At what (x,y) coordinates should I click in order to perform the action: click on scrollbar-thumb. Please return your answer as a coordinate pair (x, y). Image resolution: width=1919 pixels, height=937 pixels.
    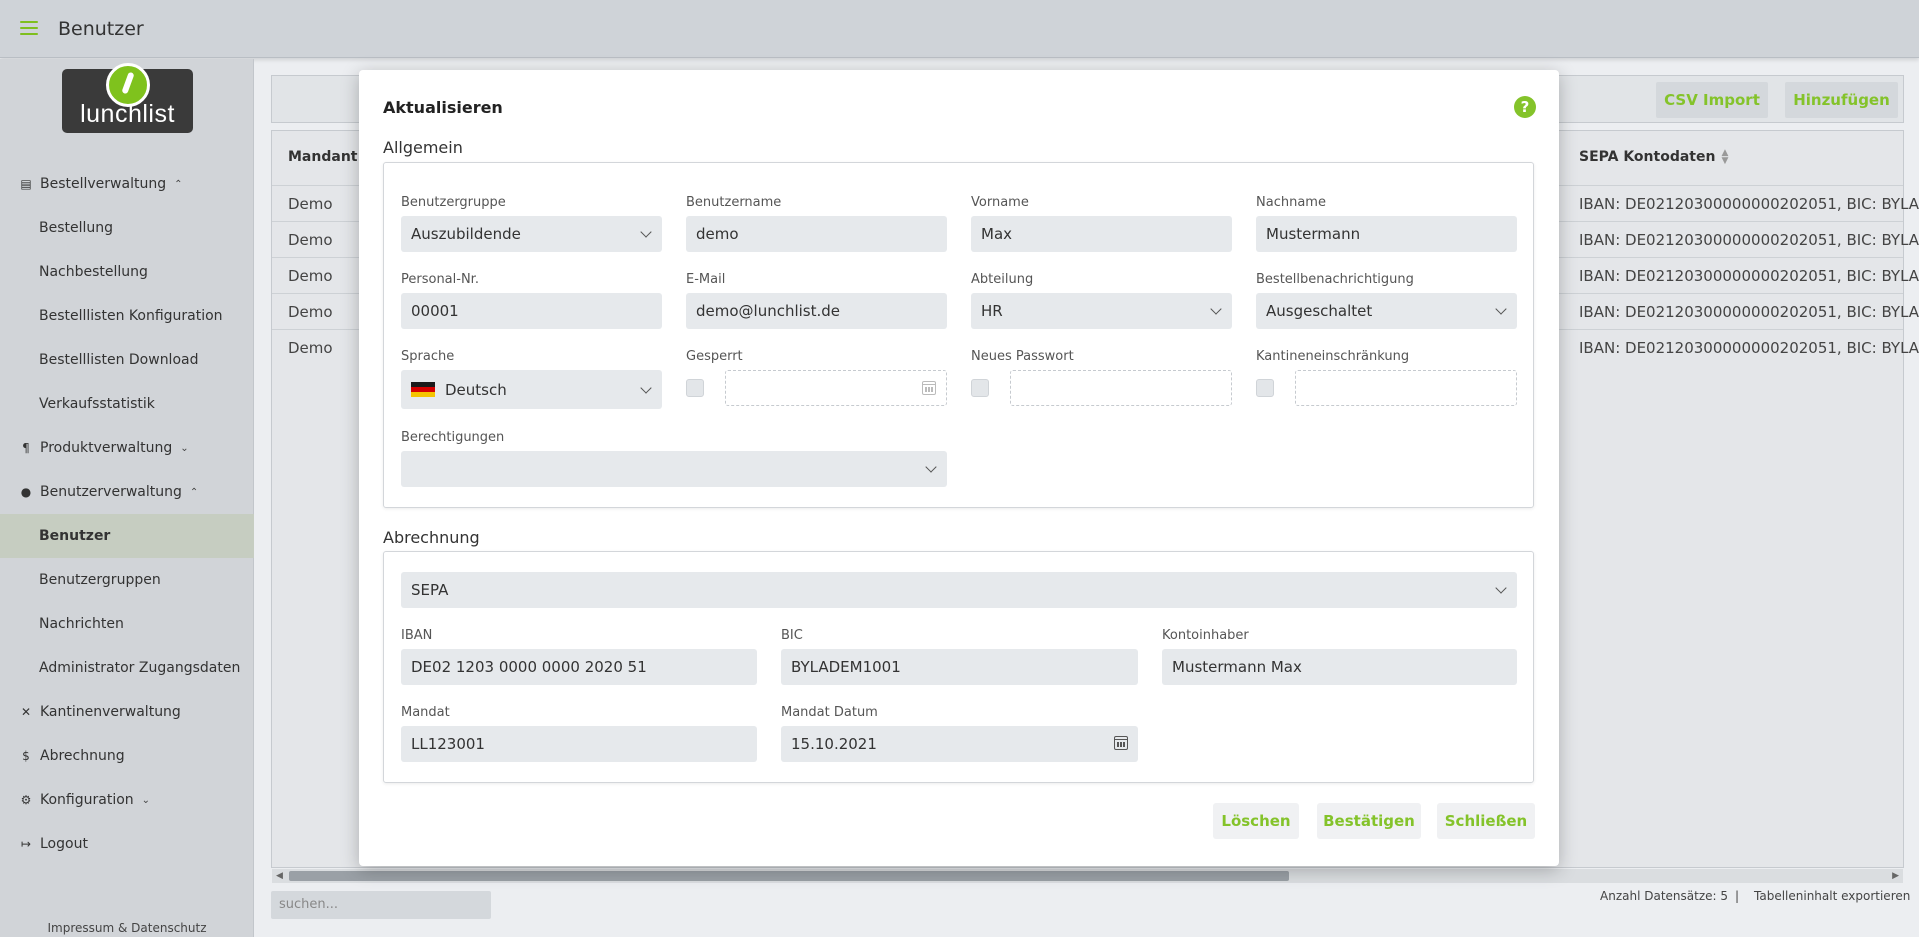
    Looking at the image, I should click on (789, 876).